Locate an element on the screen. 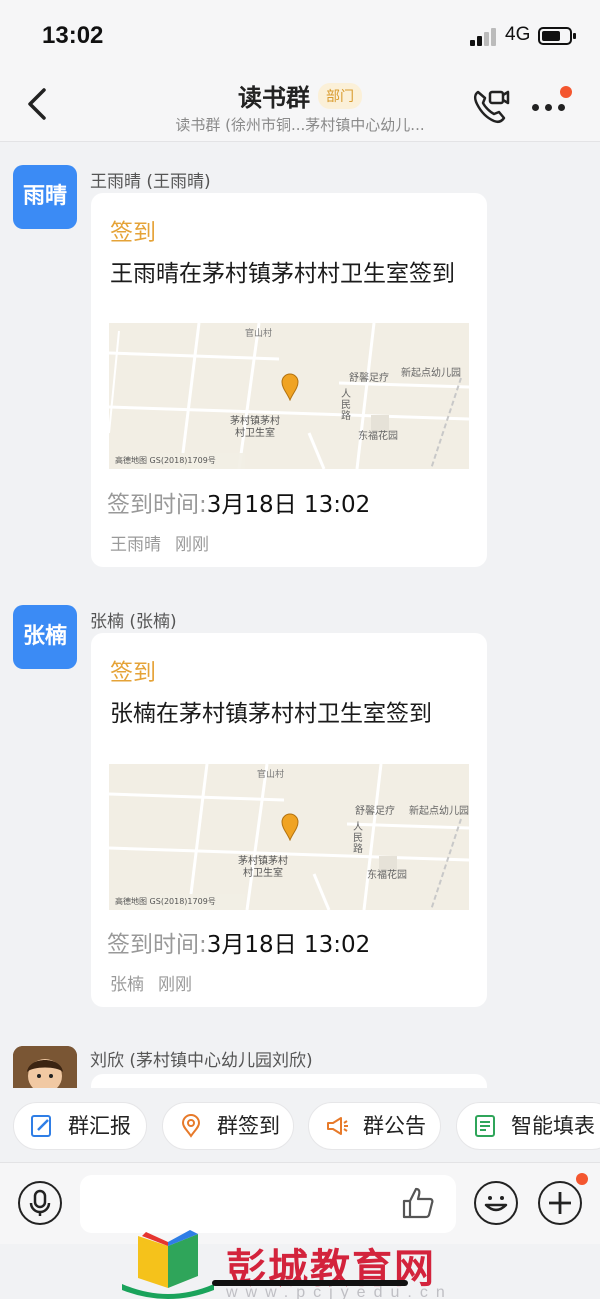 Image resolution: width=600 pixels, height=1299 pixels. chat-title: 读书群 部门 is located at coordinates (300, 95).